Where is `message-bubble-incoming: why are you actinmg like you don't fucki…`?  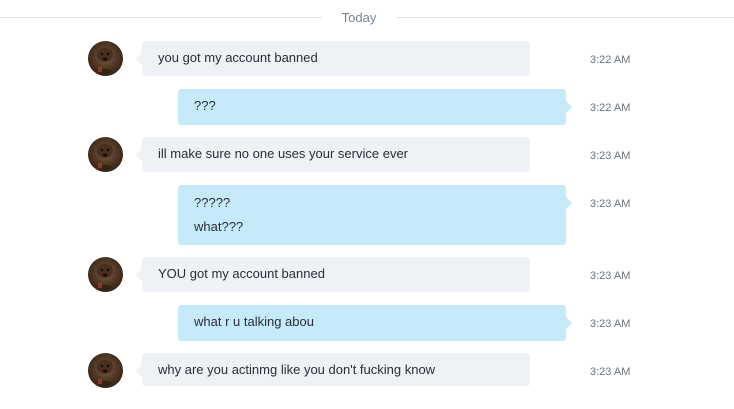
message-bubble-incoming: why are you actinmg like you don't fucki… is located at coordinates (333, 369).